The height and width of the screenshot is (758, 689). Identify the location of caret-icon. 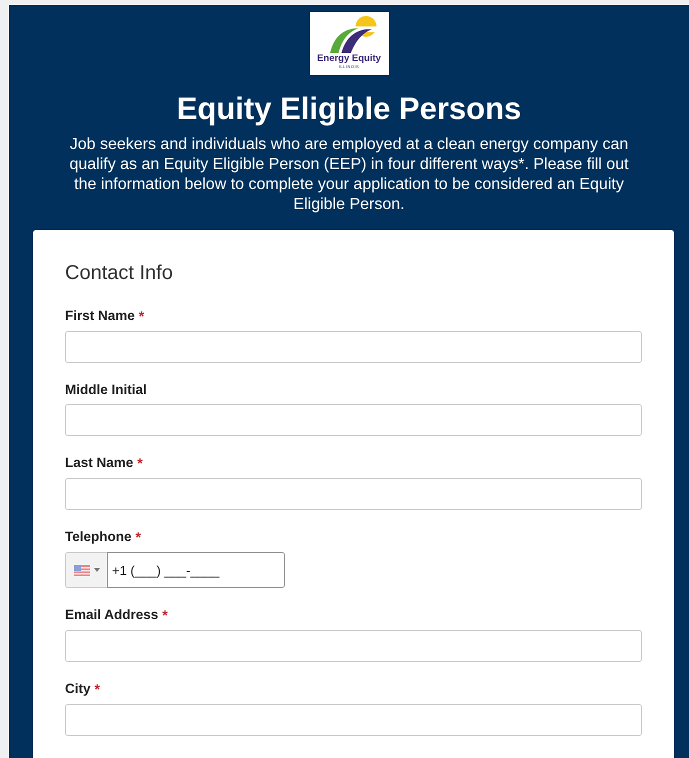
(97, 570).